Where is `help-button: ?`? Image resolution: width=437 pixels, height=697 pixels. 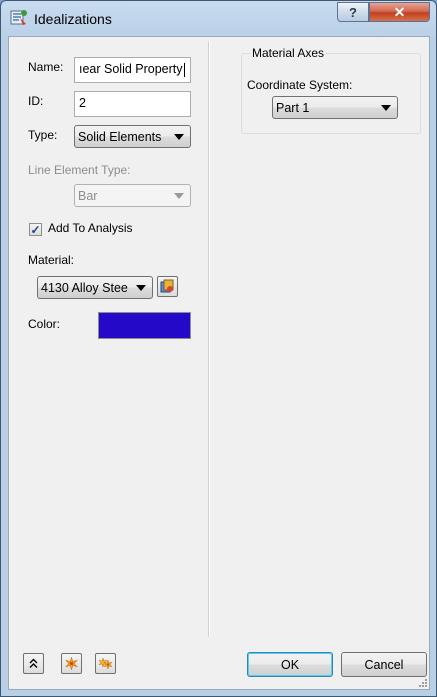 help-button: ? is located at coordinates (353, 12).